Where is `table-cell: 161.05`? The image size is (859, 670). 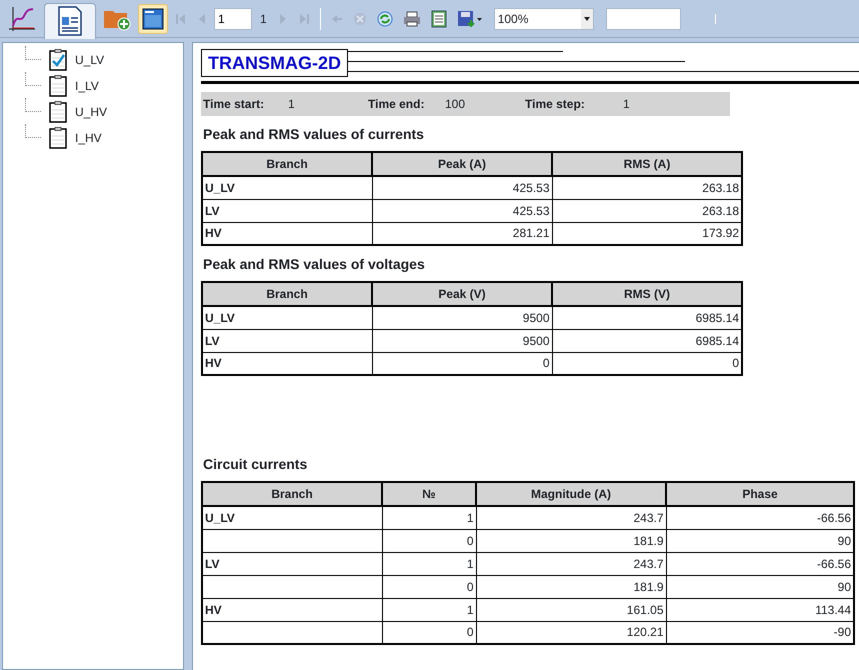
table-cell: 161.05 is located at coordinates (571, 609).